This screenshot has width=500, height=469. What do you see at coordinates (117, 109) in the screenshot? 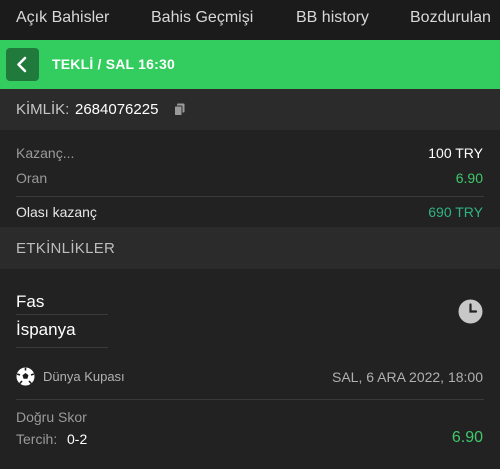
I see `bet-id-value: 2684076225` at bounding box center [117, 109].